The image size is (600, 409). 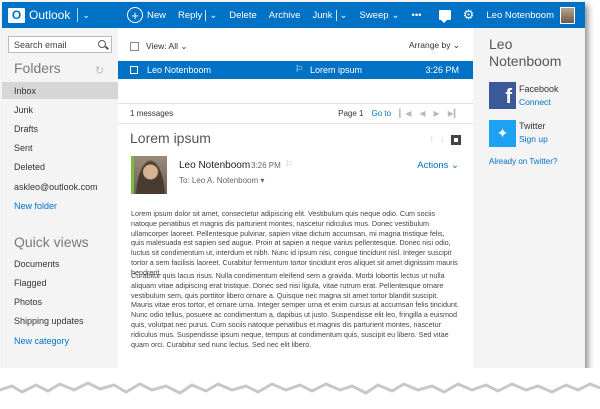 What do you see at coordinates (454, 113) in the screenshot?
I see `last-page-icon: ▶▎` at bounding box center [454, 113].